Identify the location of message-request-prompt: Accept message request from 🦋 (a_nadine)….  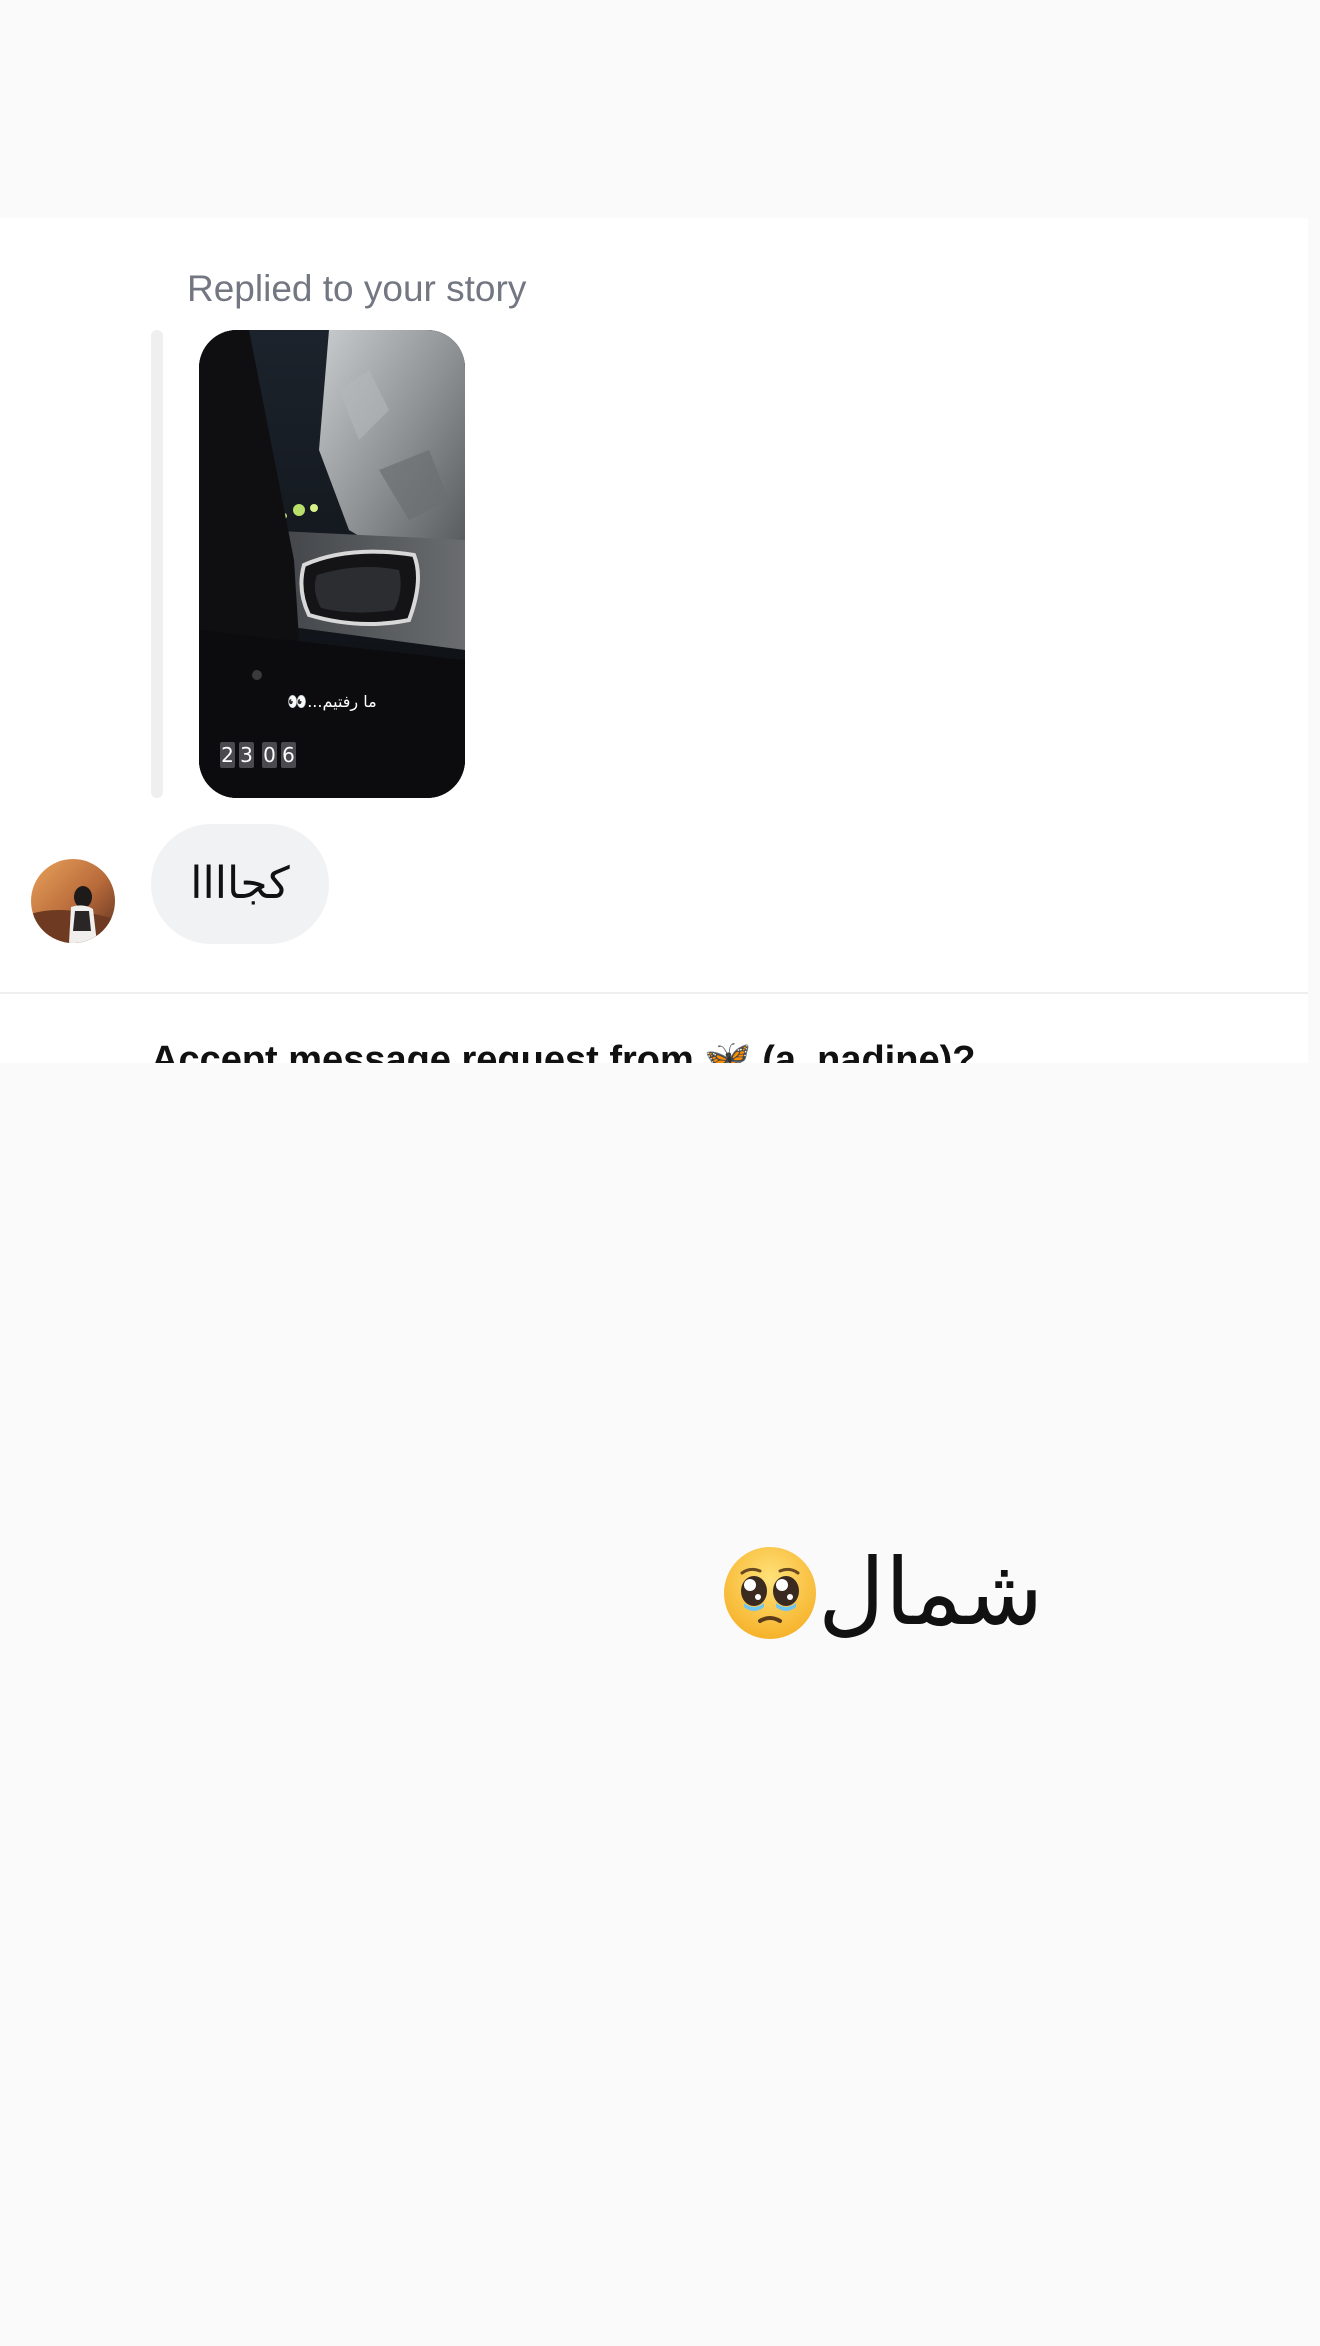
(563, 1051).